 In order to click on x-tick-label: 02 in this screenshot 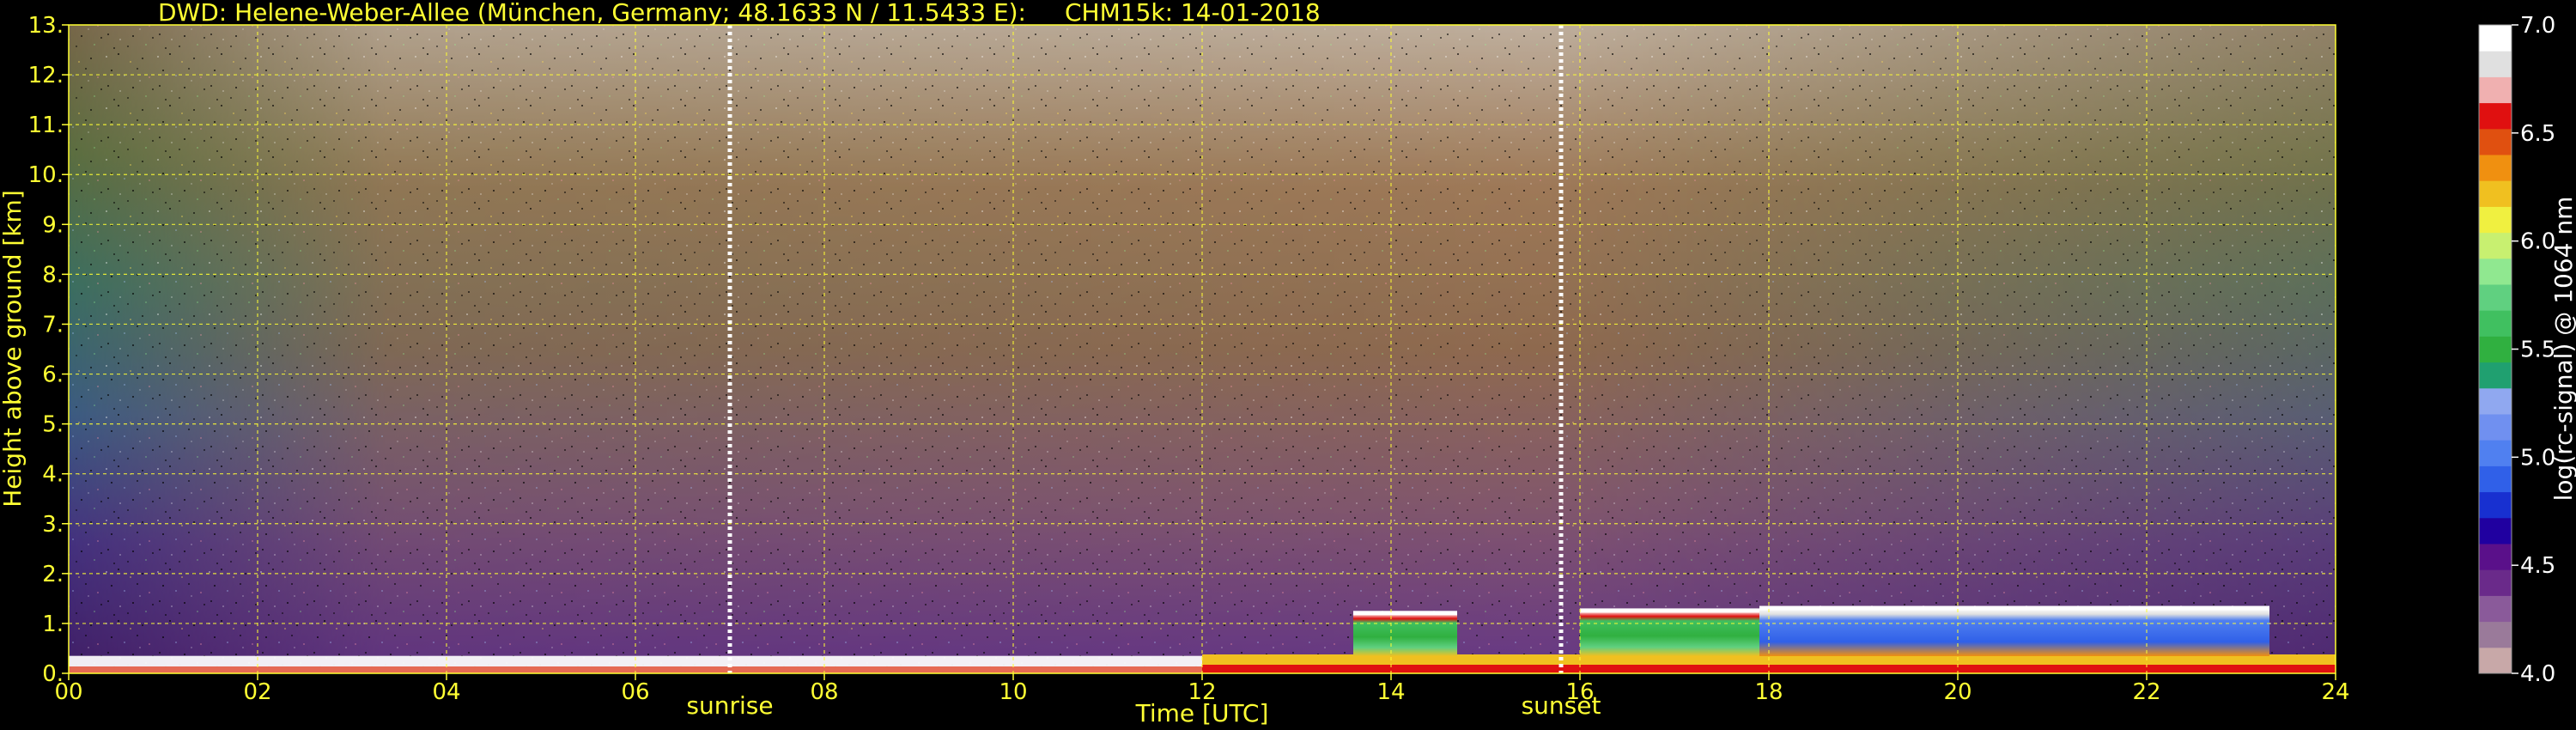, I will do `click(257, 692)`.